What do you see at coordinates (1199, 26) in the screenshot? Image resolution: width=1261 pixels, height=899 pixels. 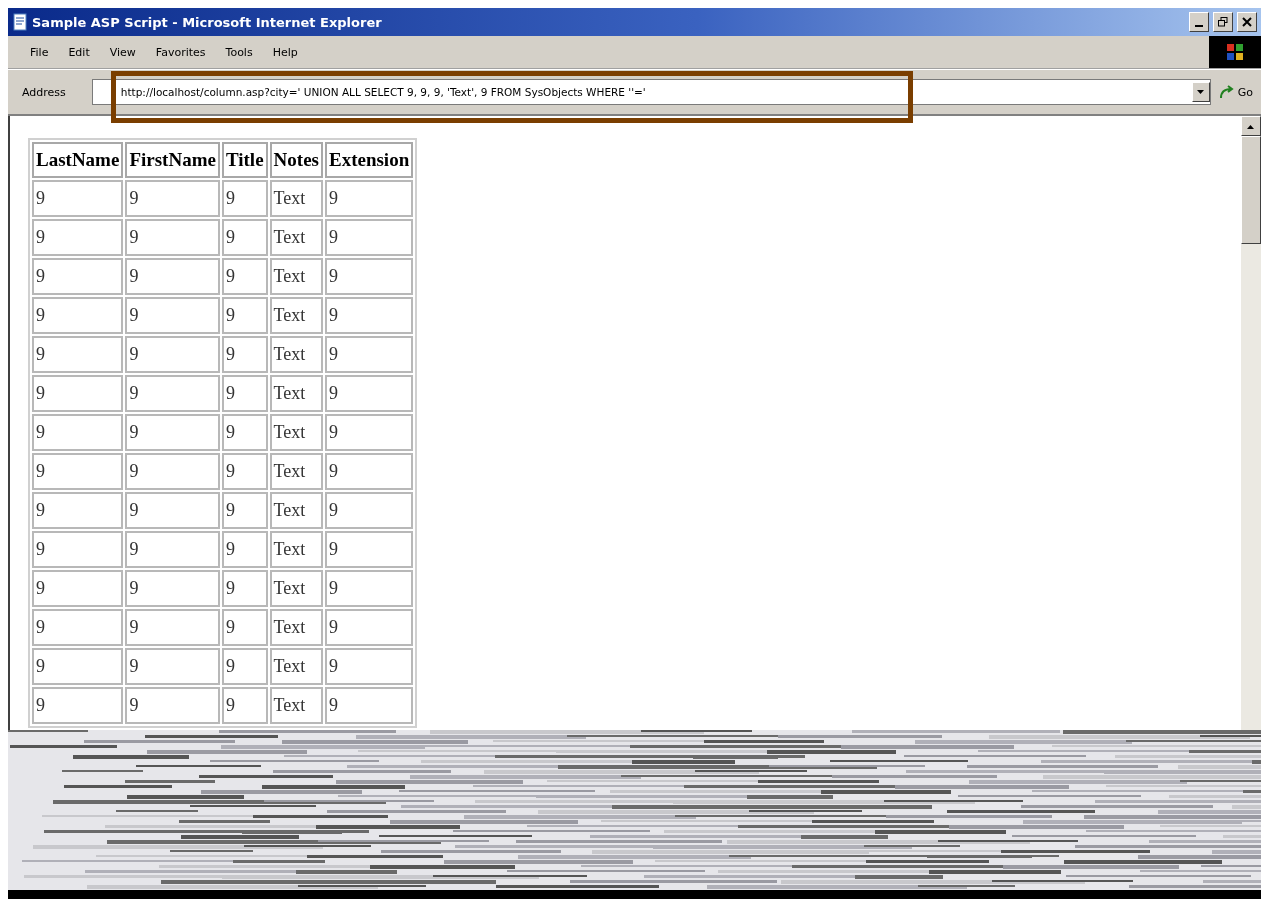 I see `minimize-icon` at bounding box center [1199, 26].